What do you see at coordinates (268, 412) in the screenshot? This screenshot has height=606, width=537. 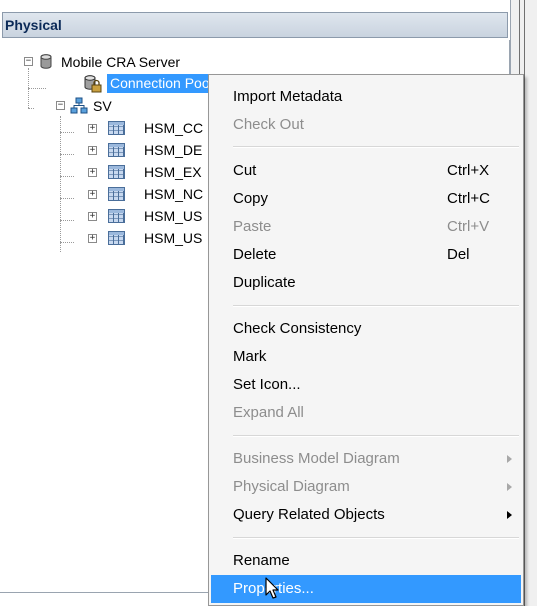 I see `menu-item-label: Expand All` at bounding box center [268, 412].